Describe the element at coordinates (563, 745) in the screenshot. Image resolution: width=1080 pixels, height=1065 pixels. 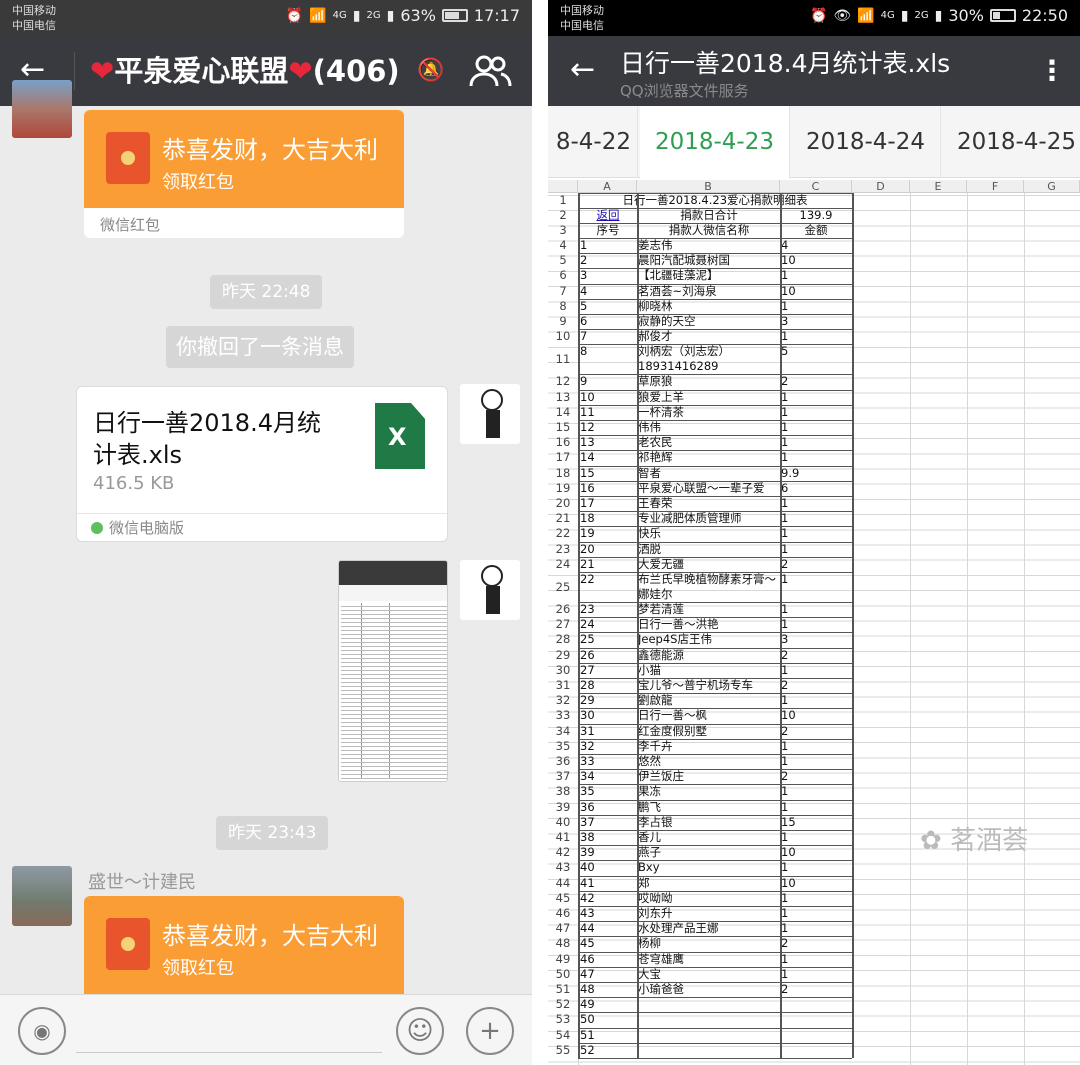
I see `row-number: 35` at that location.